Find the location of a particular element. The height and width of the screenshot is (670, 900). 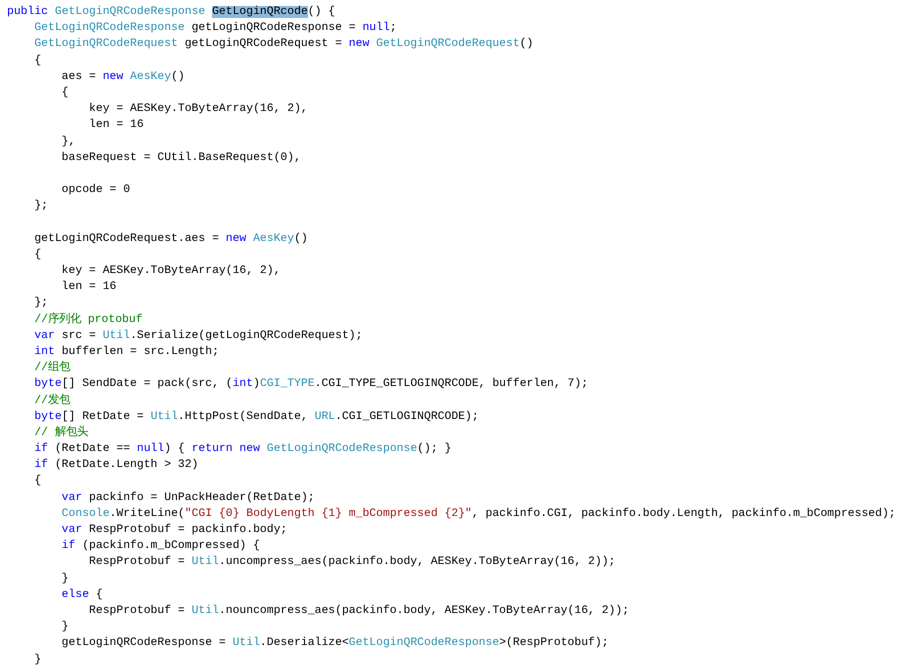

code-line: if (RetDate == null) { return new GetLoginQRCodeResponse(); } is located at coordinates (242, 450).